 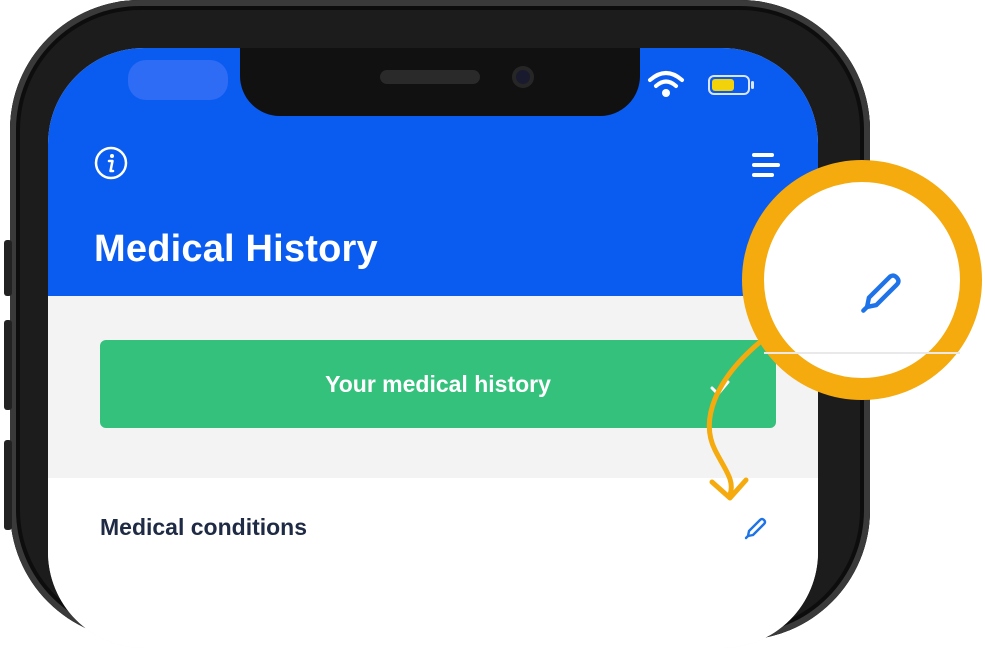 What do you see at coordinates (666, 84) in the screenshot?
I see `wifi-icon` at bounding box center [666, 84].